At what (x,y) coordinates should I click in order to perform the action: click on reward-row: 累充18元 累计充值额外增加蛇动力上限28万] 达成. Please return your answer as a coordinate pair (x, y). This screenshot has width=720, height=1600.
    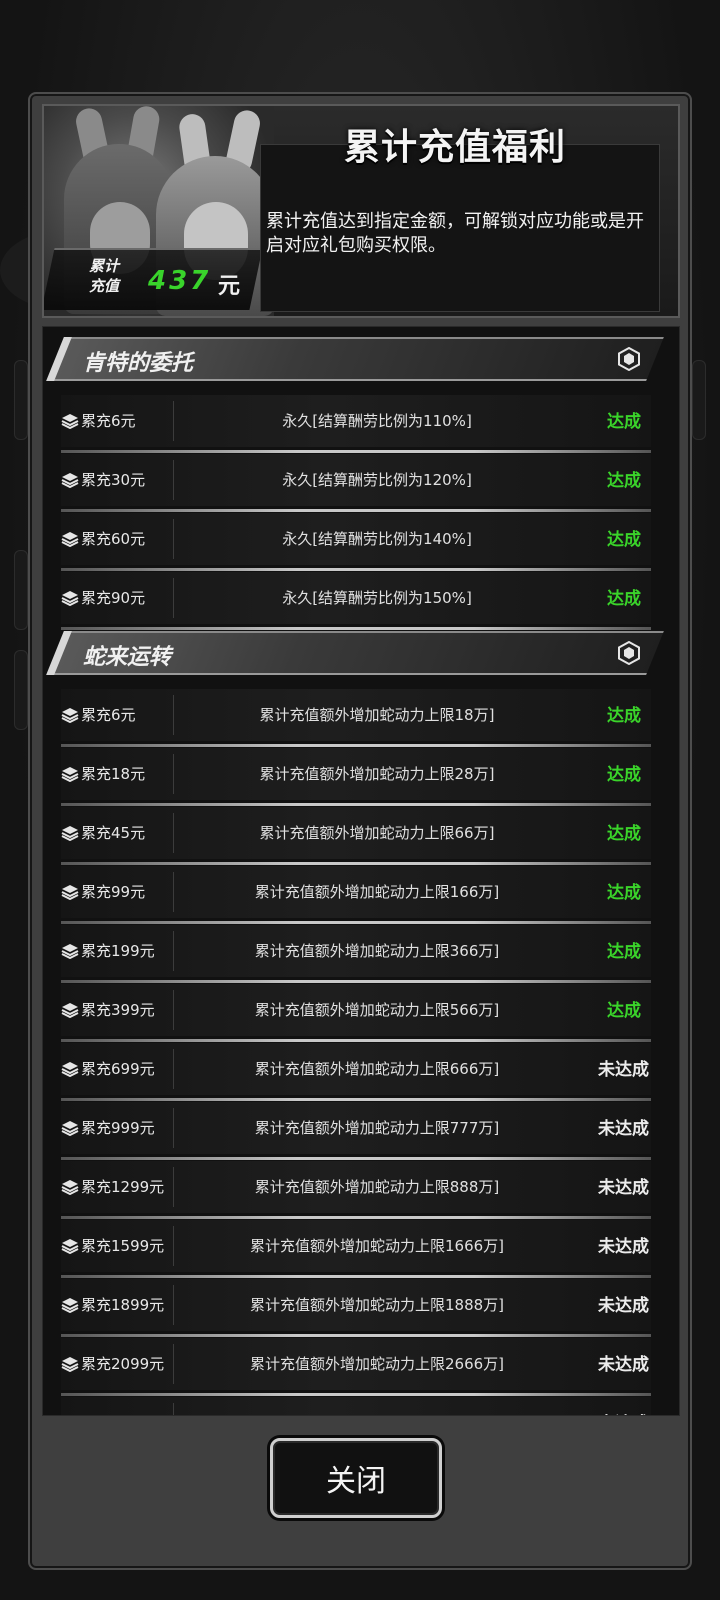
    Looking at the image, I should click on (356, 777).